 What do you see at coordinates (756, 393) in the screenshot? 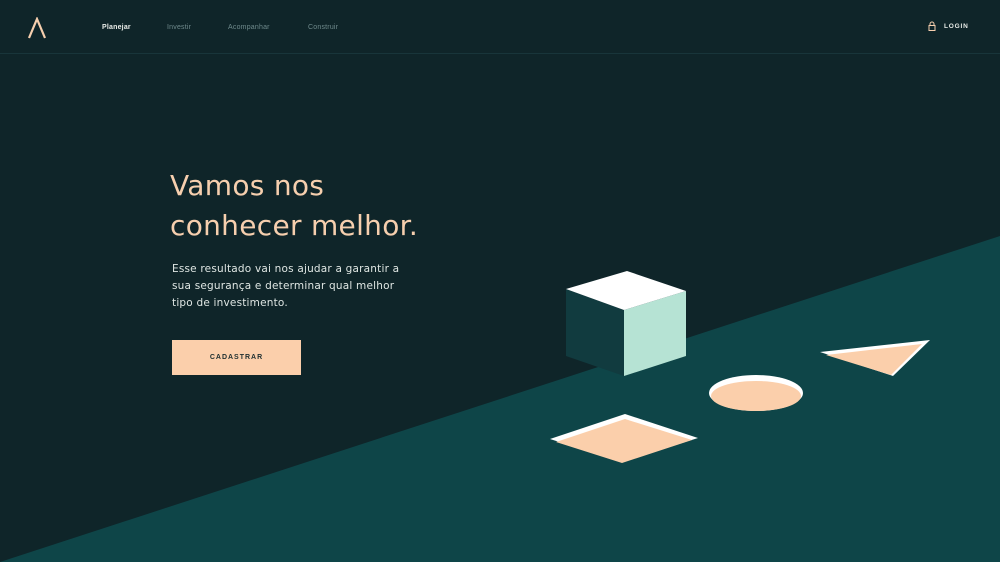
I see `ellipse-shape` at bounding box center [756, 393].